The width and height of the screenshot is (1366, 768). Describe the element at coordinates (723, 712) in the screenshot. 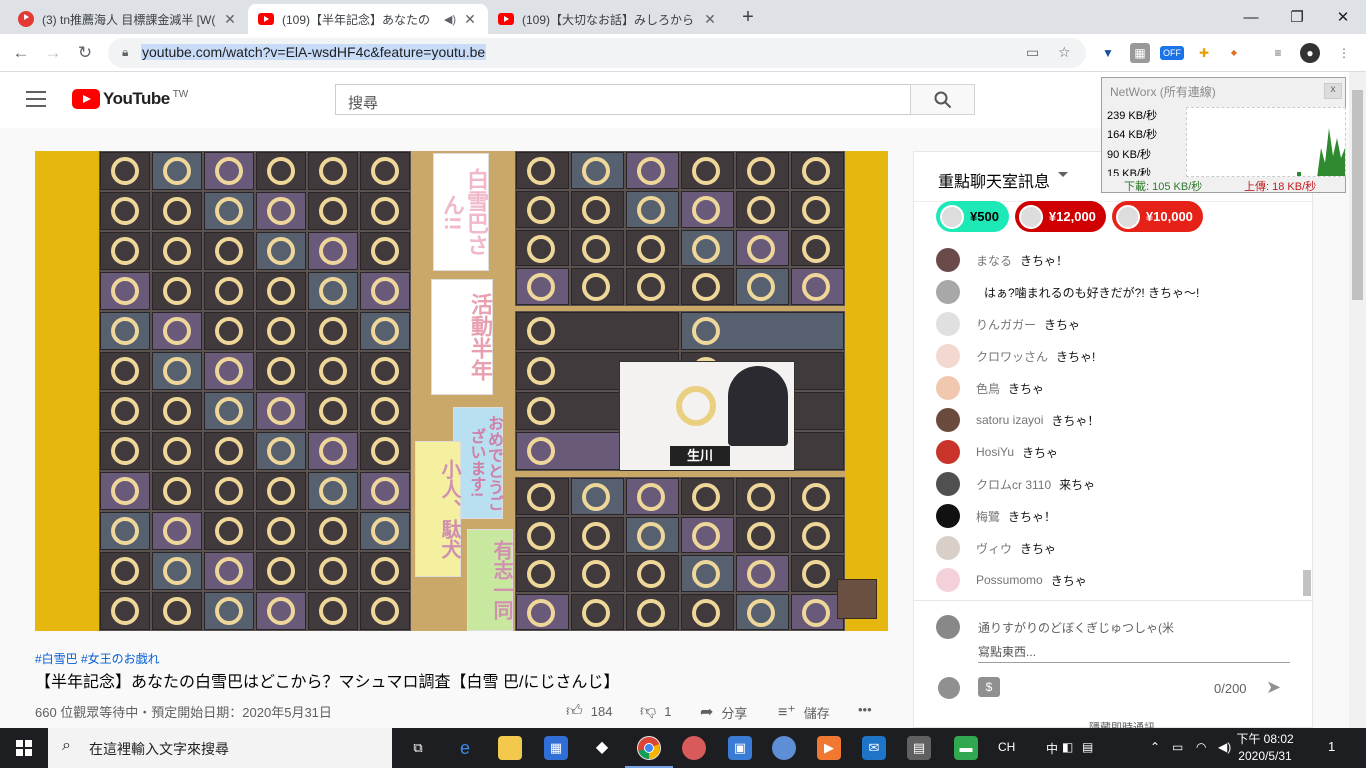

I see `share-button: ➦ 分享` at that location.